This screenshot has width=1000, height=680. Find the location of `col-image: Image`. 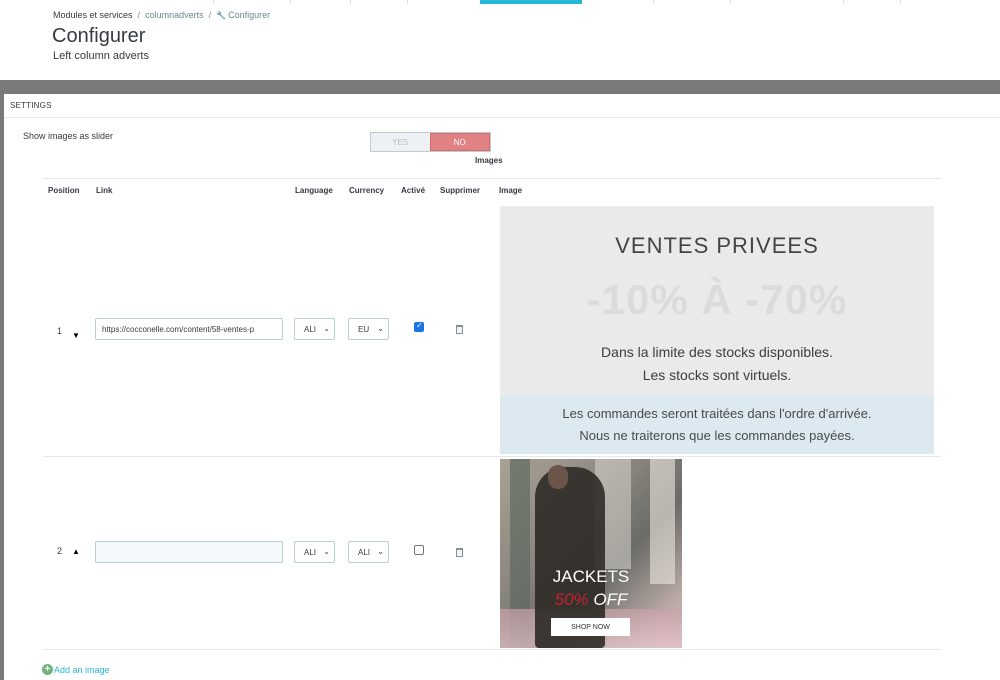

col-image: Image is located at coordinates (511, 190).